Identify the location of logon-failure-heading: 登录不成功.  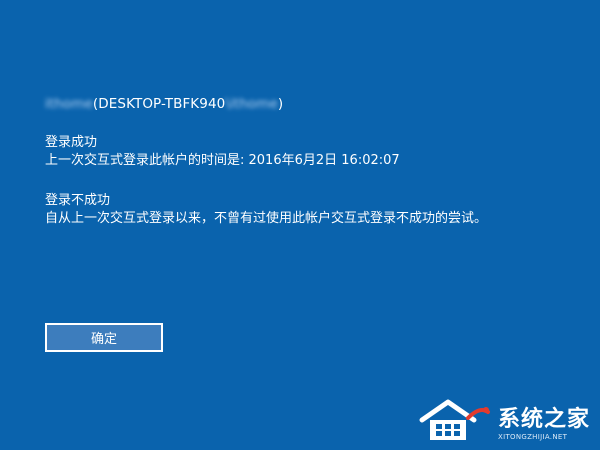
(78, 200).